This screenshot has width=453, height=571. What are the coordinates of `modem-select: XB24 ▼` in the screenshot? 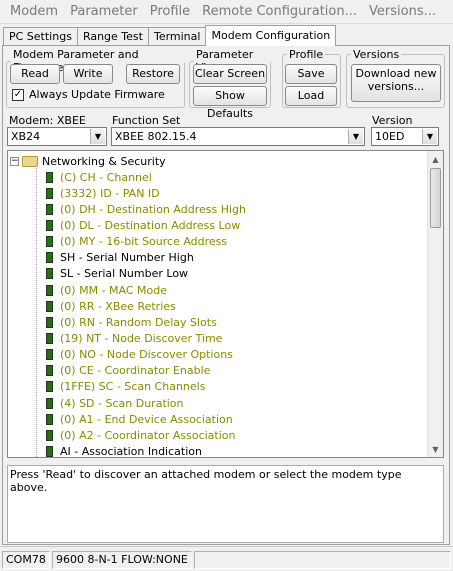 It's located at (57, 136).